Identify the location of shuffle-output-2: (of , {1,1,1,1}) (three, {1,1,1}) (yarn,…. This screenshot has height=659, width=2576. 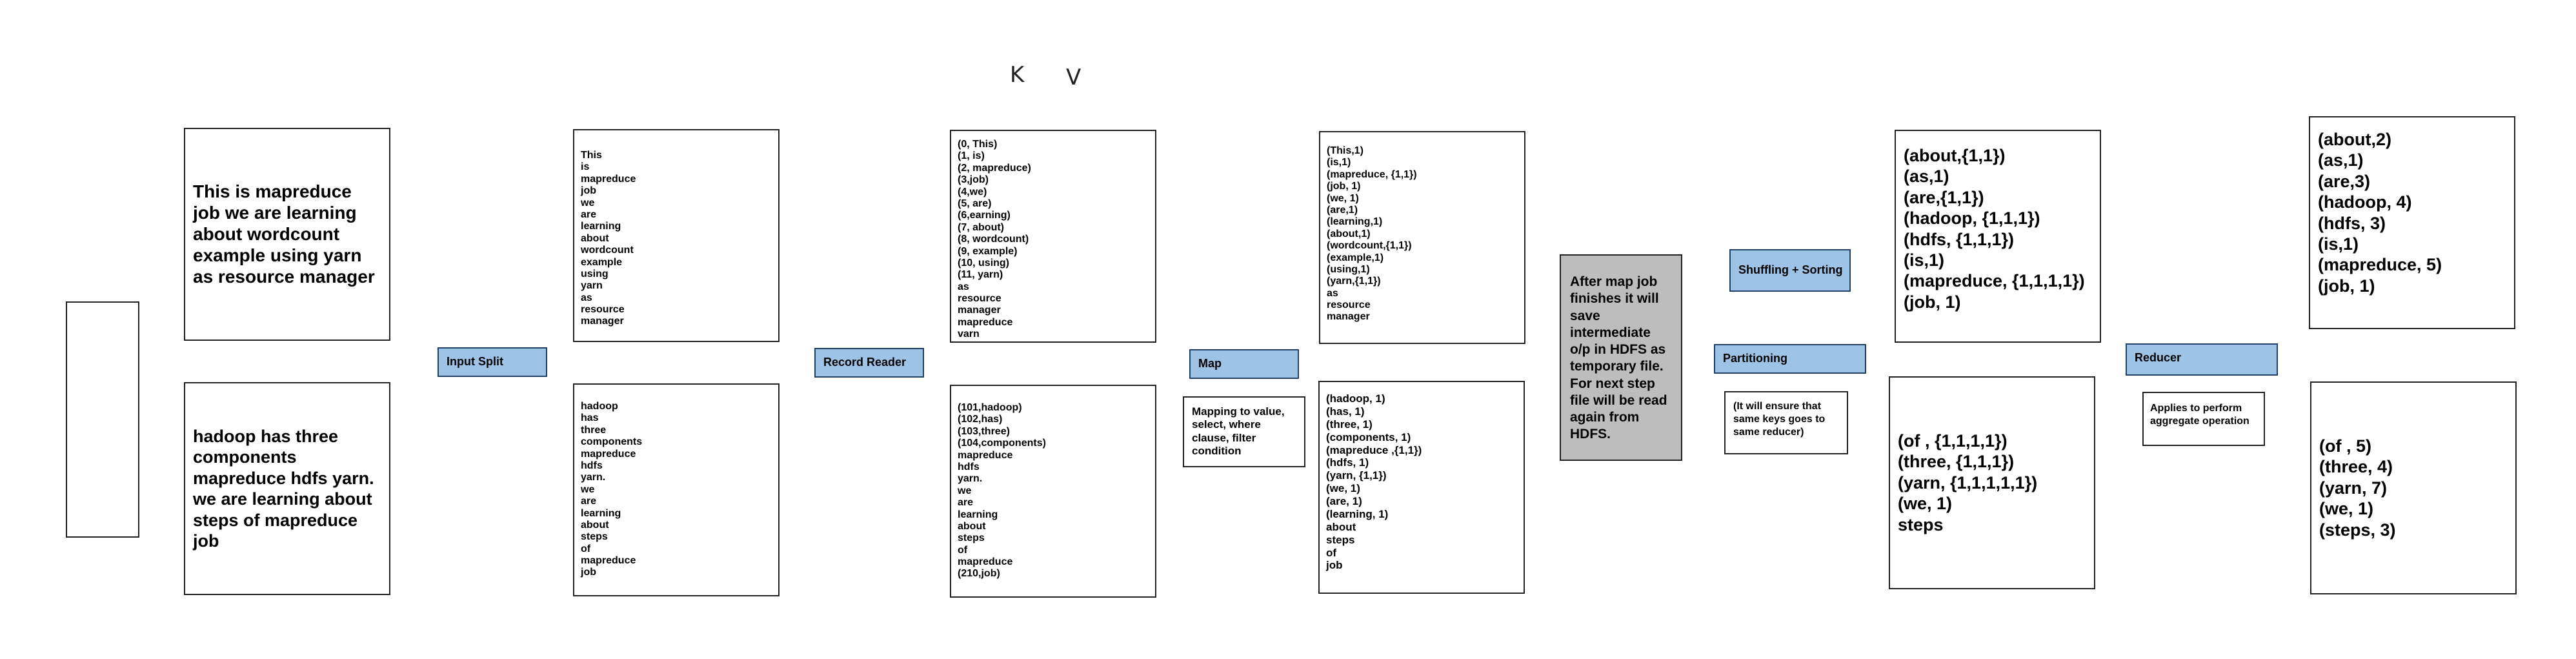
(1992, 483).